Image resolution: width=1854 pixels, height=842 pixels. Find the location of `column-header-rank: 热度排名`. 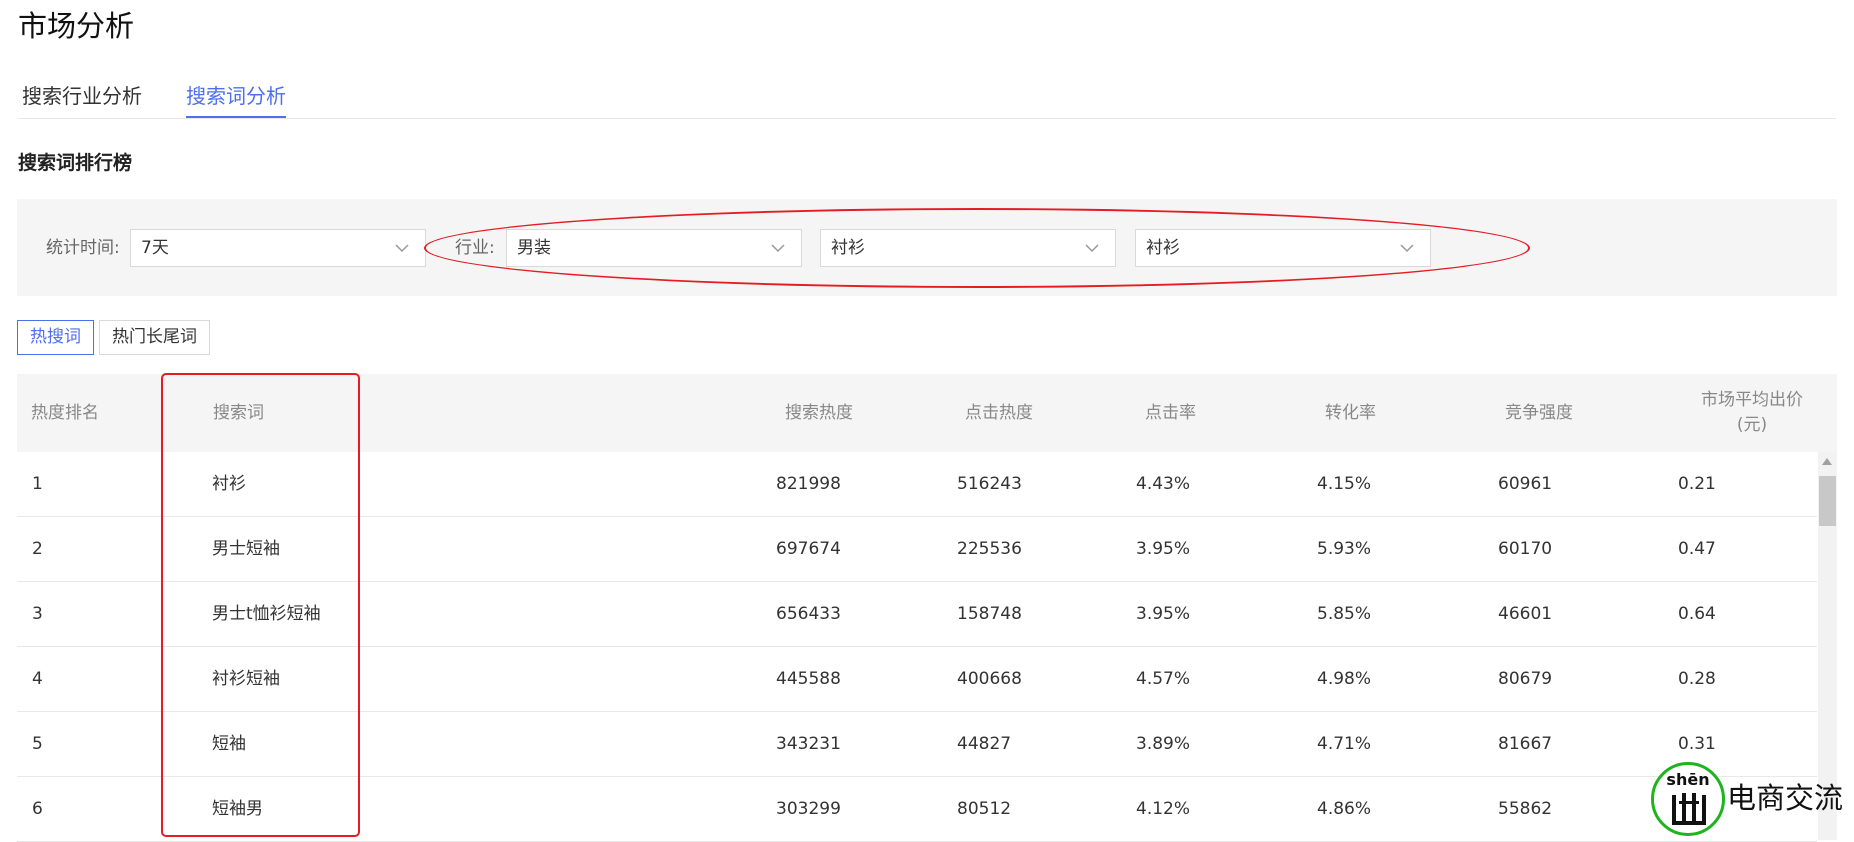

column-header-rank: 热度排名 is located at coordinates (65, 412).